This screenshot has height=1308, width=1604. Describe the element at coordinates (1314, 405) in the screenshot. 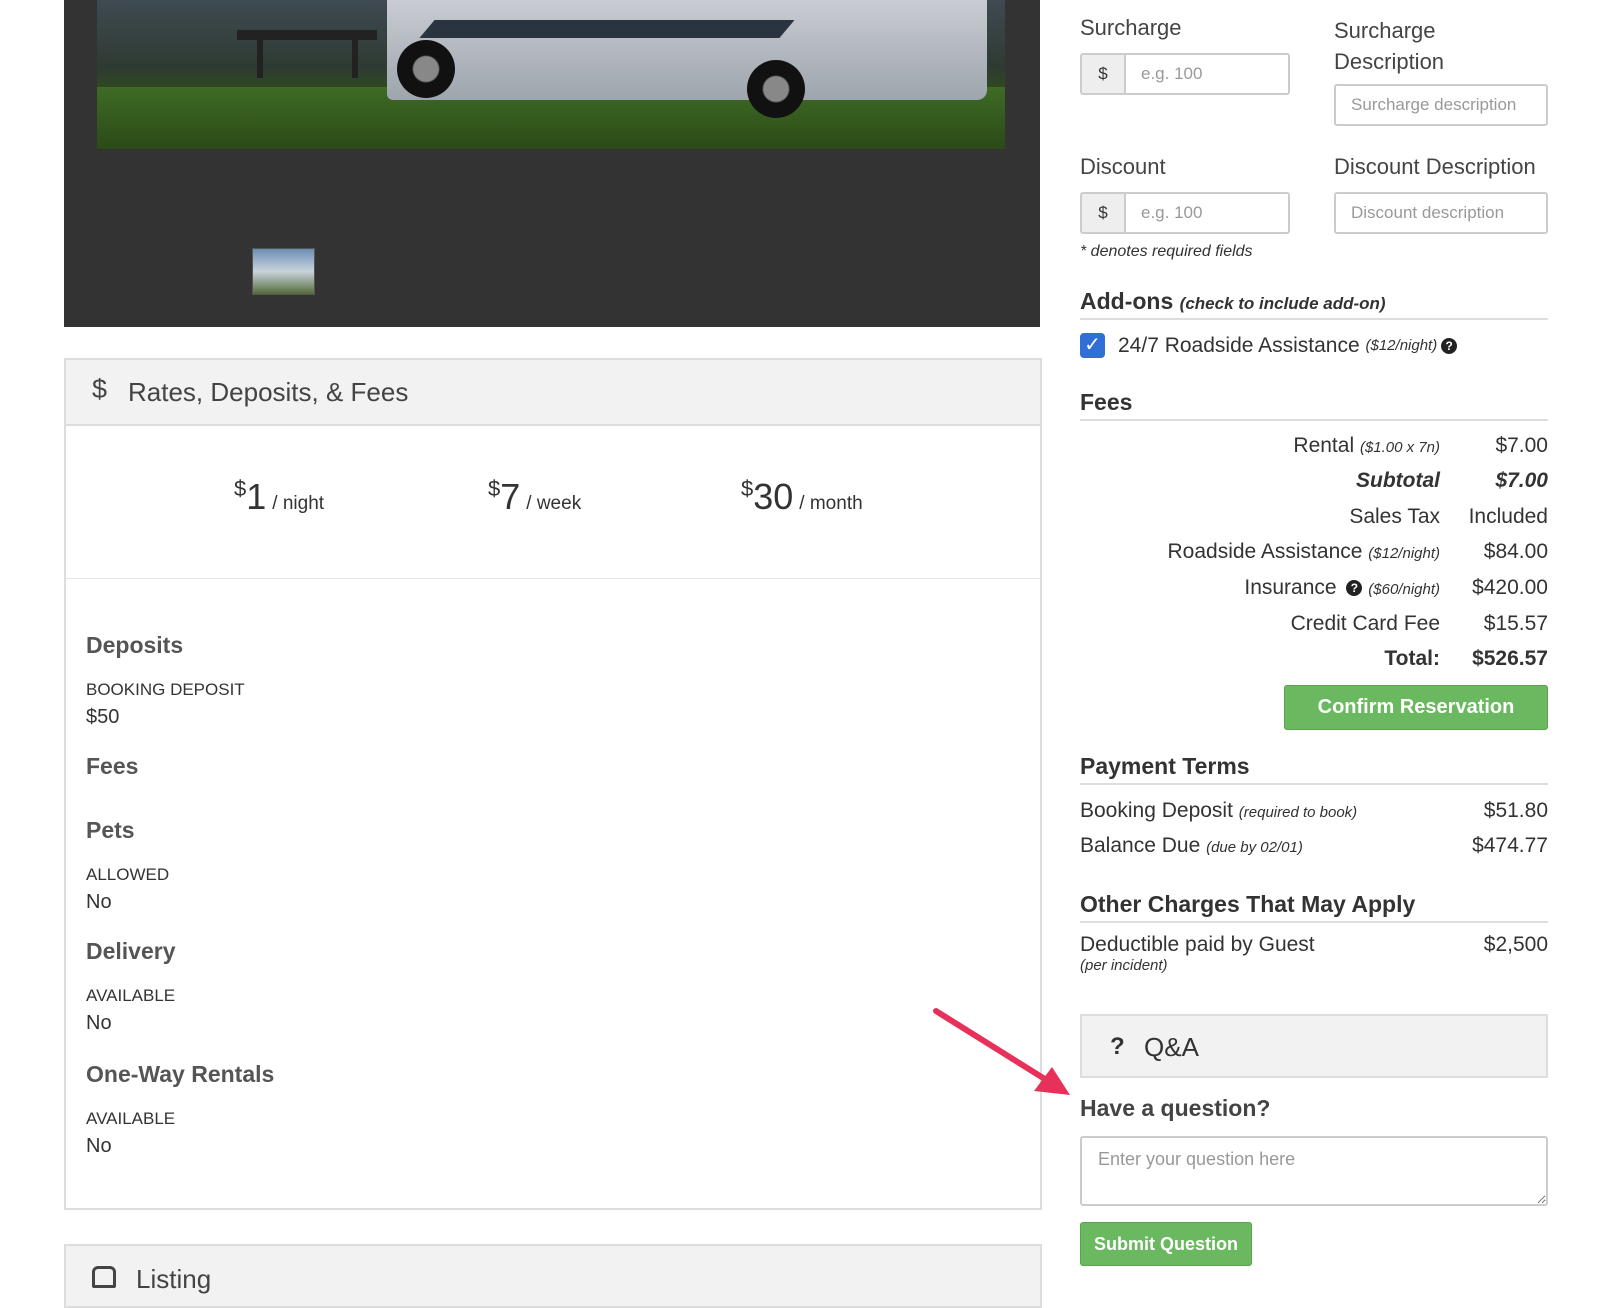

I see `fees-title: Fees` at that location.